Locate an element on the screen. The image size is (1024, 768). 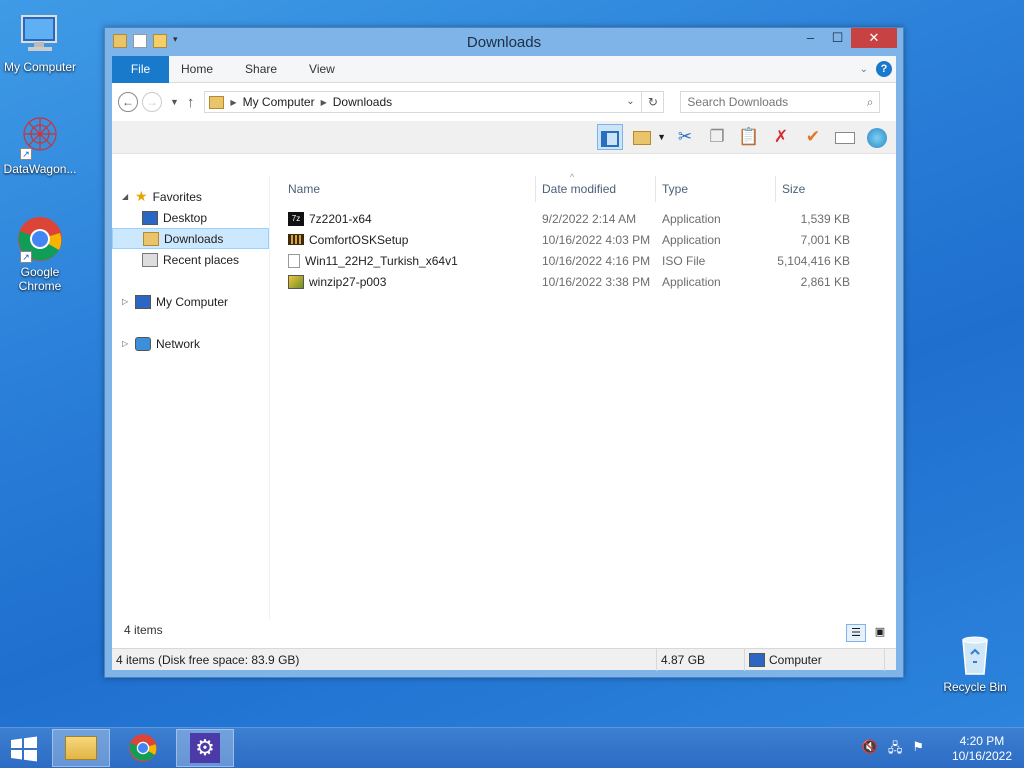
desktop-icon-label: Recycle Bin is located at coordinates (975, 687).